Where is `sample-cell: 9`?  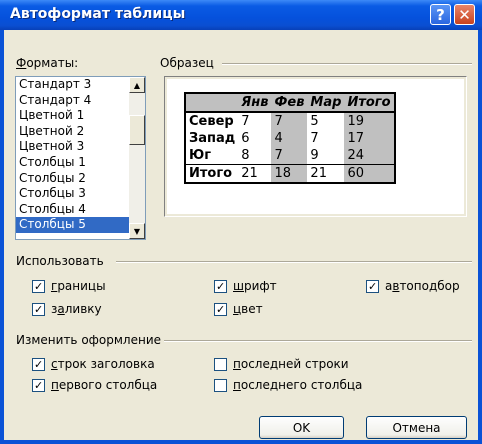 sample-cell: 9 is located at coordinates (326, 156).